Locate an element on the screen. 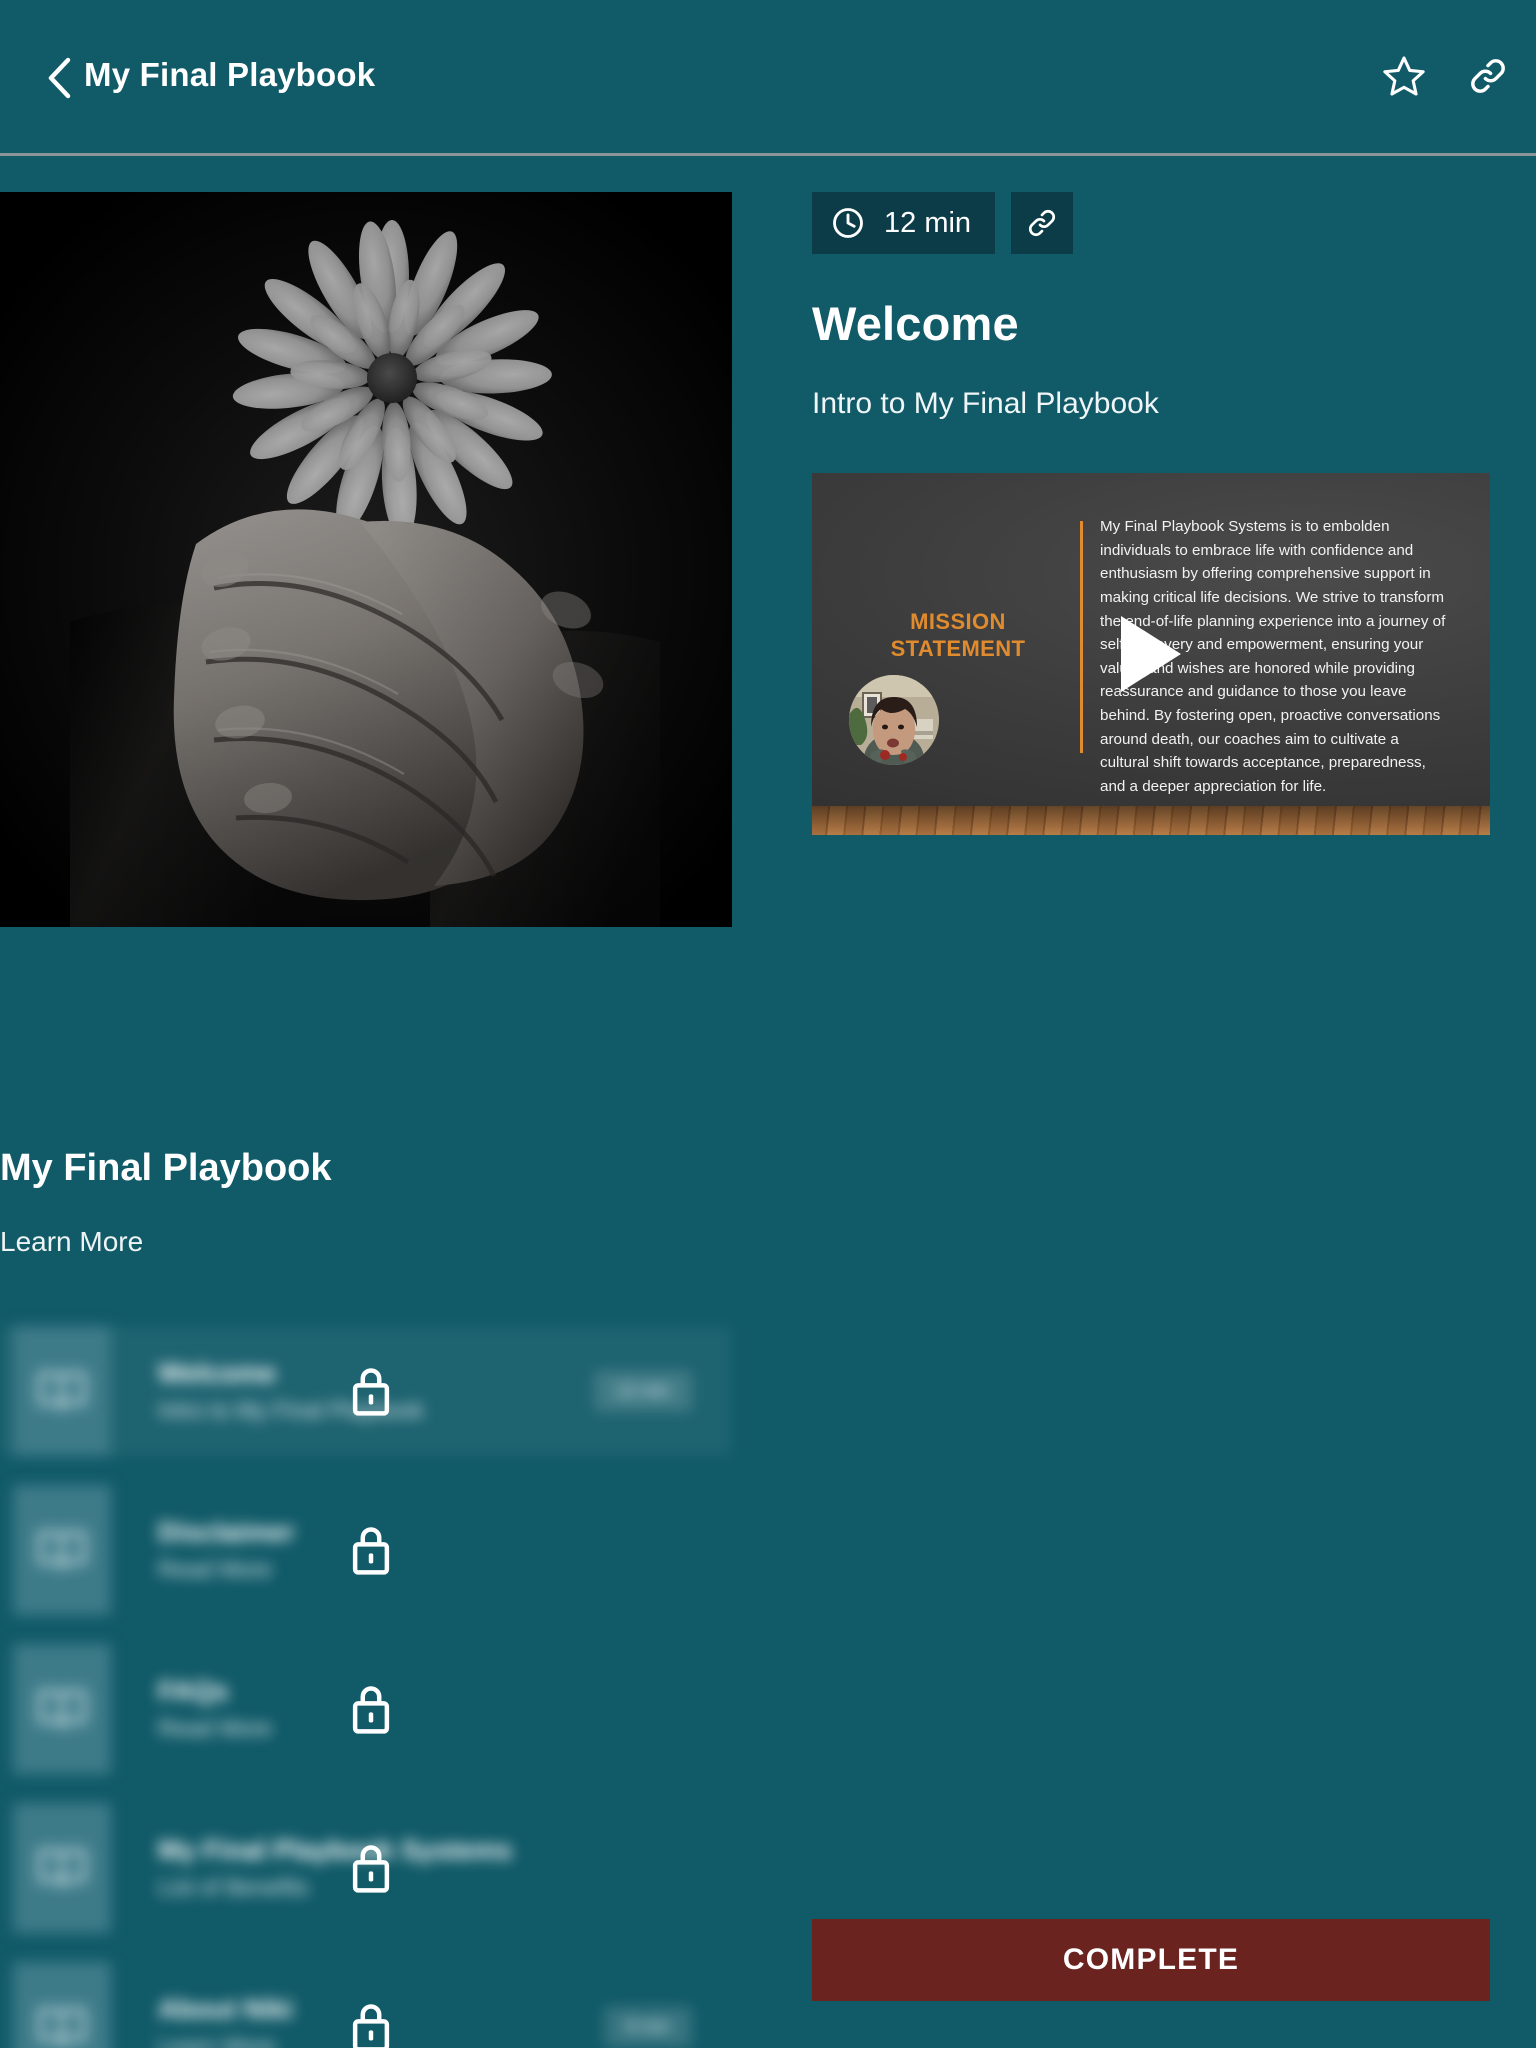 The width and height of the screenshot is (1536, 2048). lesson-row-title: Disclaimer is located at coordinates (226, 1532).